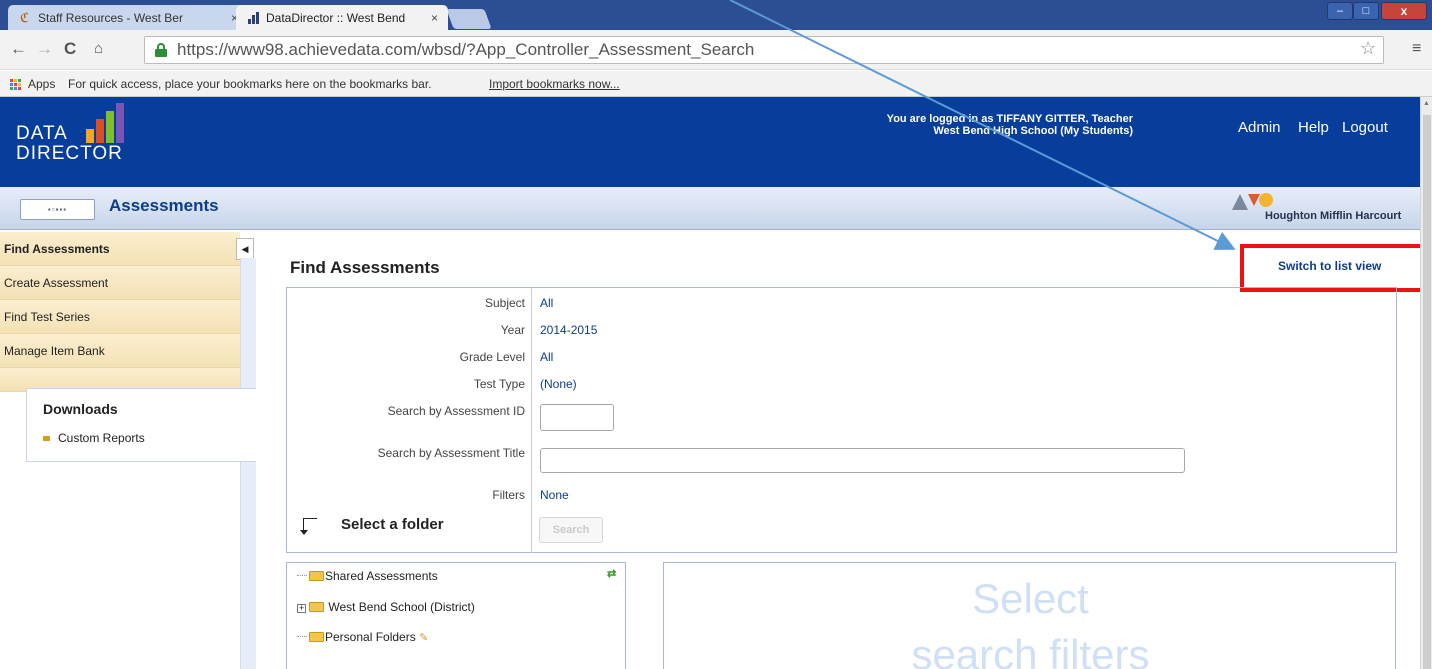 This screenshot has height=669, width=1432. Describe the element at coordinates (98, 49) in the screenshot. I see `home-icon: ⌂` at that location.